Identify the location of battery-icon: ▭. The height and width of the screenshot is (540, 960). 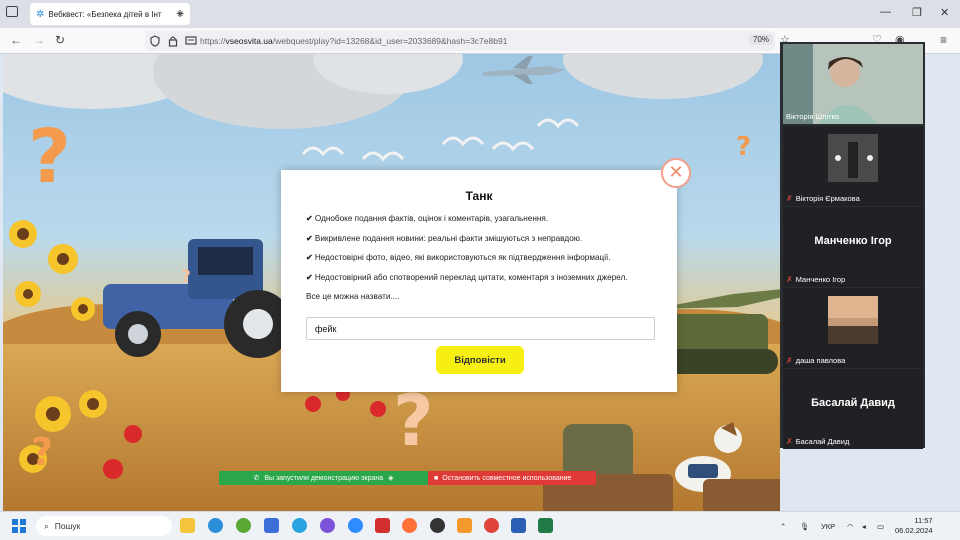
(880, 526).